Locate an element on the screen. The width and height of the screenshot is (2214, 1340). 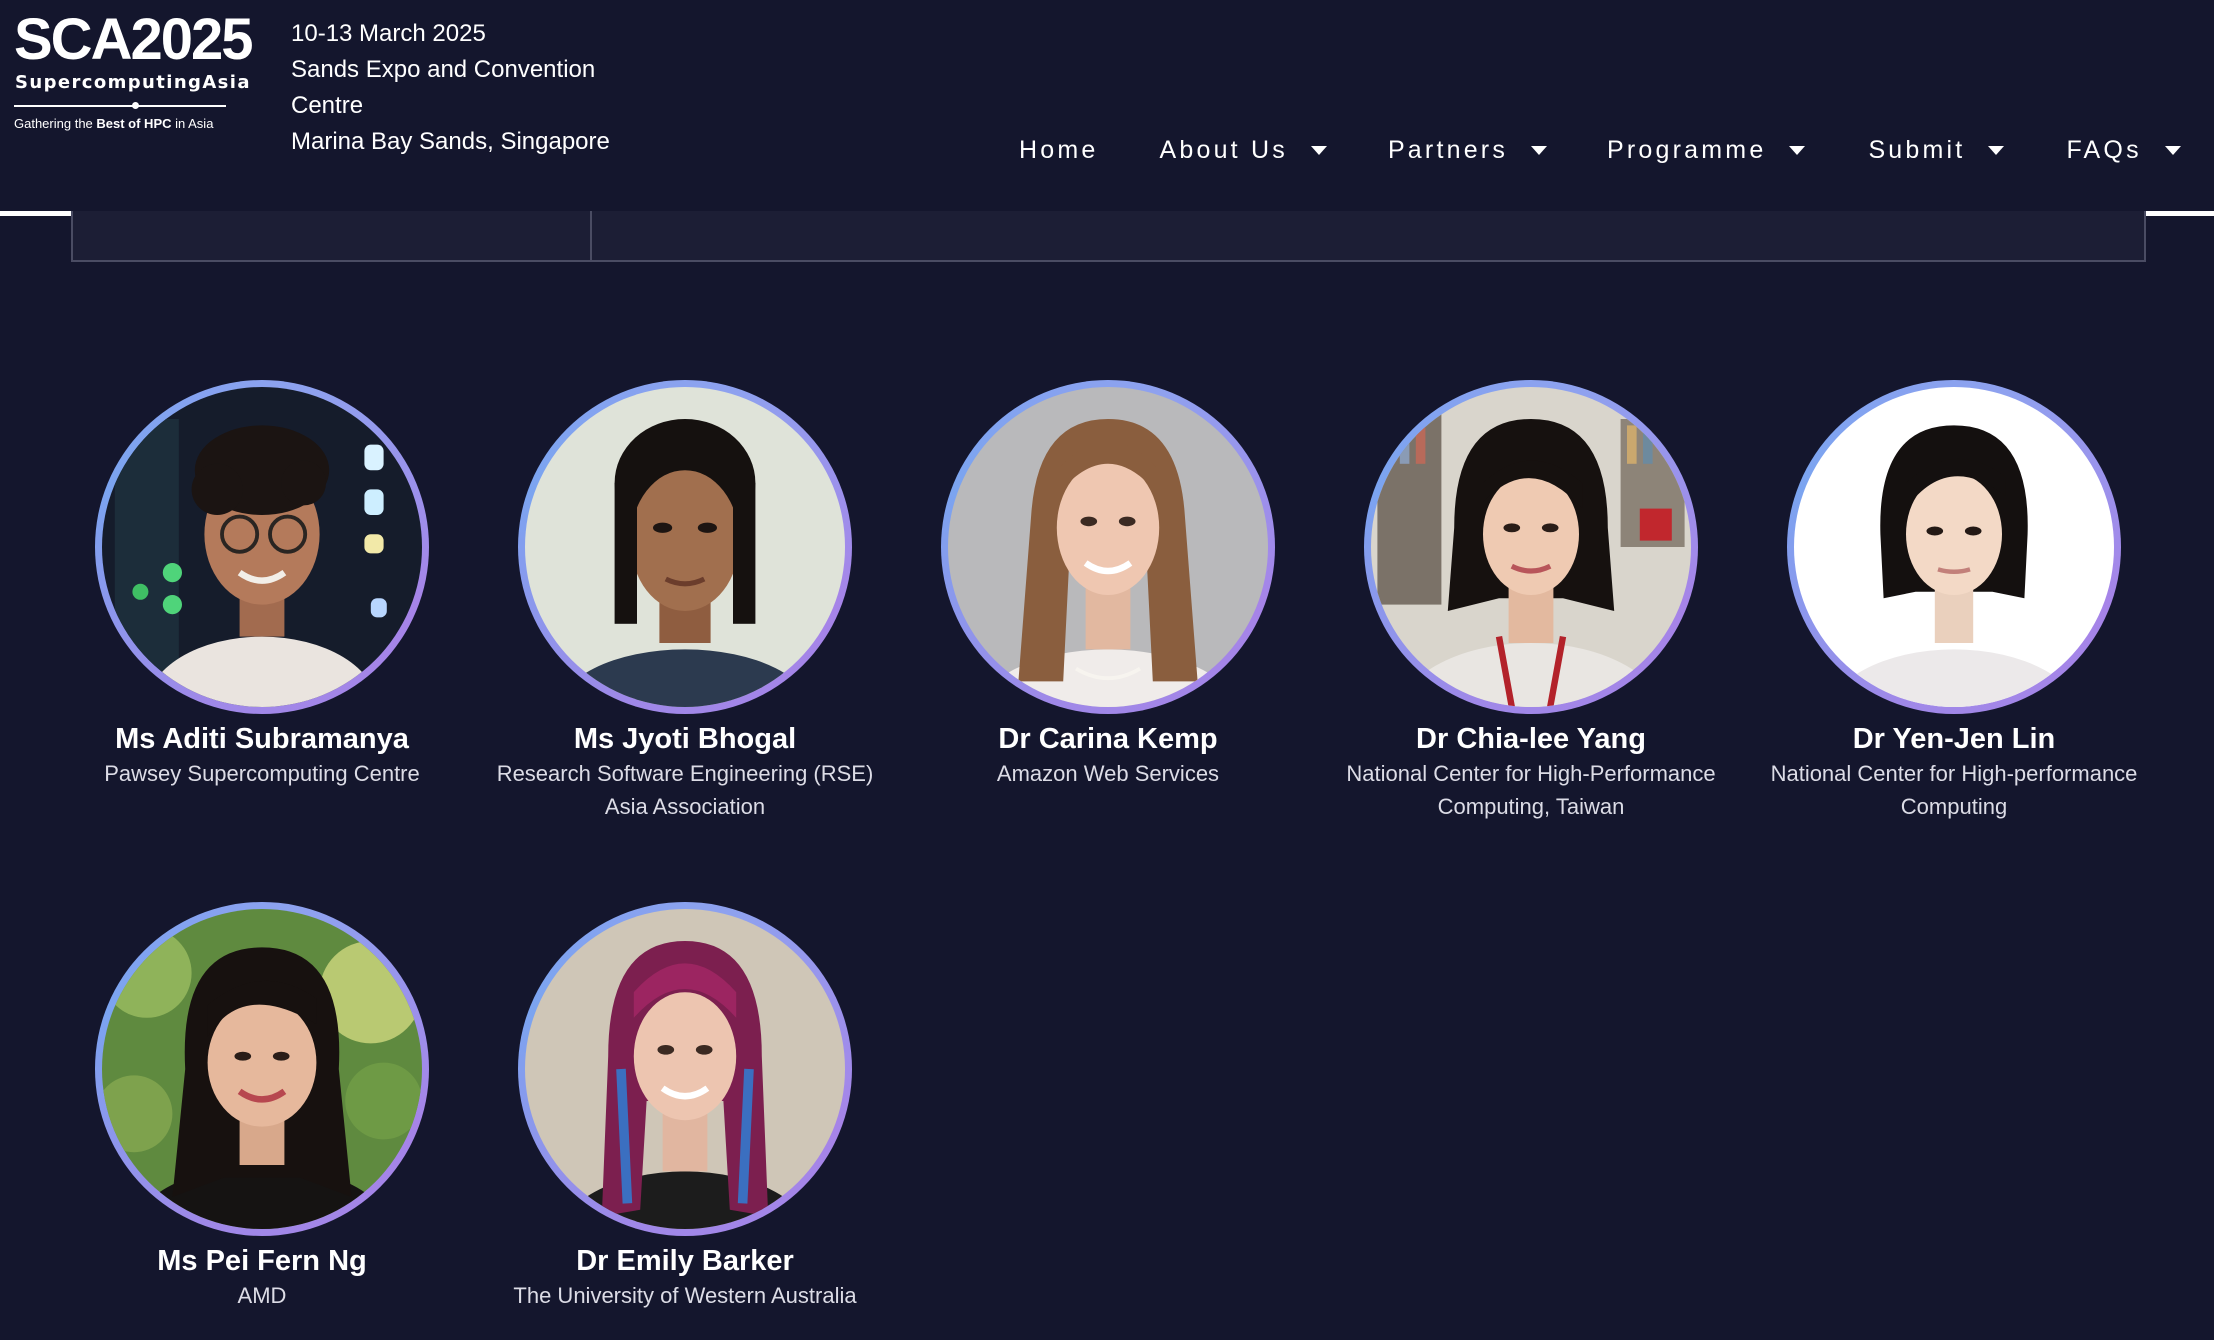
speaker-name: Ms Pei Fern Ng is located at coordinates (262, 1261).